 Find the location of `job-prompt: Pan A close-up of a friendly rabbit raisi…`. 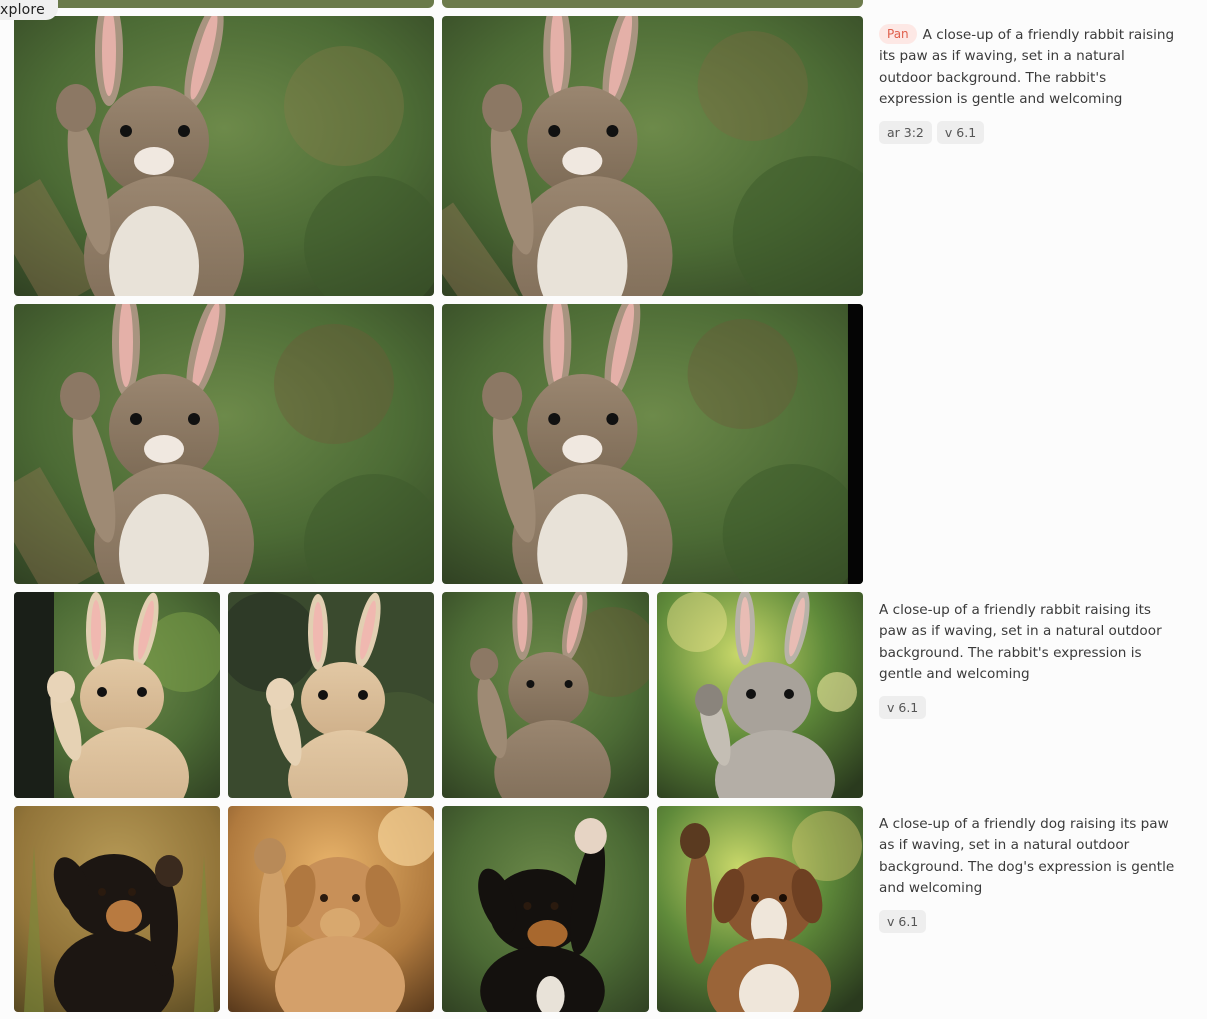

job-prompt: Pan A close-up of a friendly rabbit raisi… is located at coordinates (1029, 67).